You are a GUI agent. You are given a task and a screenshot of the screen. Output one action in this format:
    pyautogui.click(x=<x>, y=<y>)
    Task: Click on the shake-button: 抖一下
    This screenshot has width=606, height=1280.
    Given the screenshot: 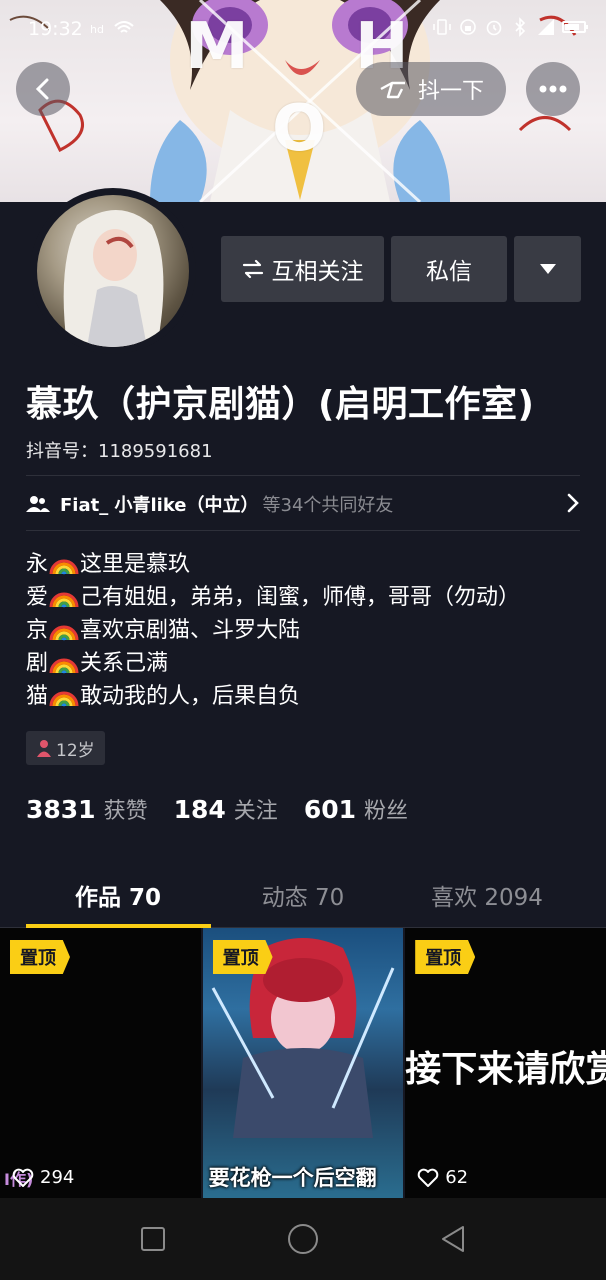 What is the action you would take?
    pyautogui.click(x=431, y=89)
    